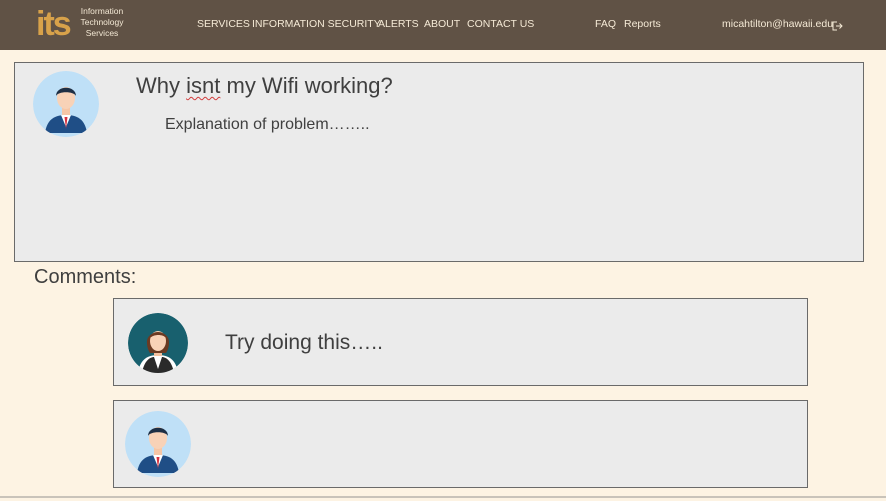 The width and height of the screenshot is (886, 501). I want to click on comments-heading: Comments:, so click(85, 277).